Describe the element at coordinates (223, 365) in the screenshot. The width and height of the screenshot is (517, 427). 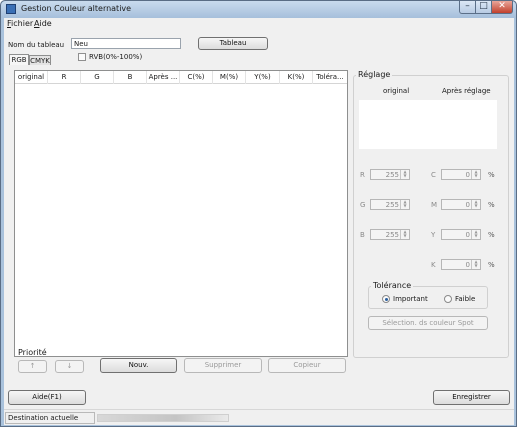
I see `delete-button: Supprimer` at that location.